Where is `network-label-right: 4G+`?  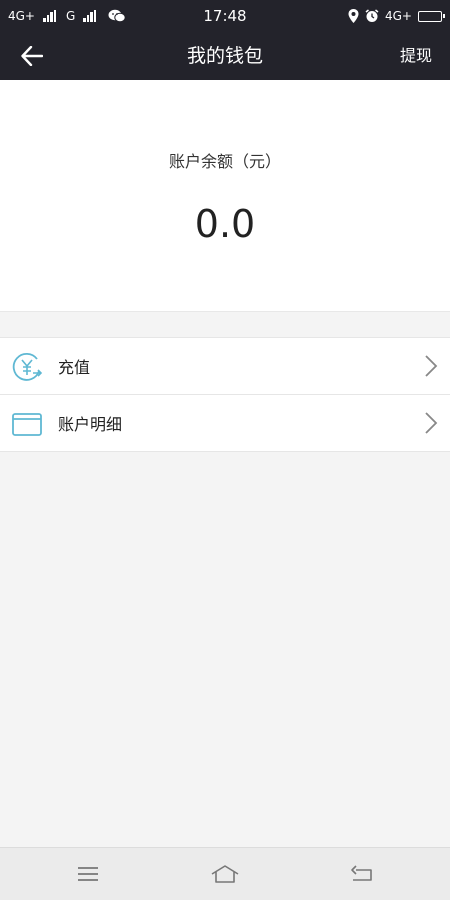 network-label-right: 4G+ is located at coordinates (398, 16).